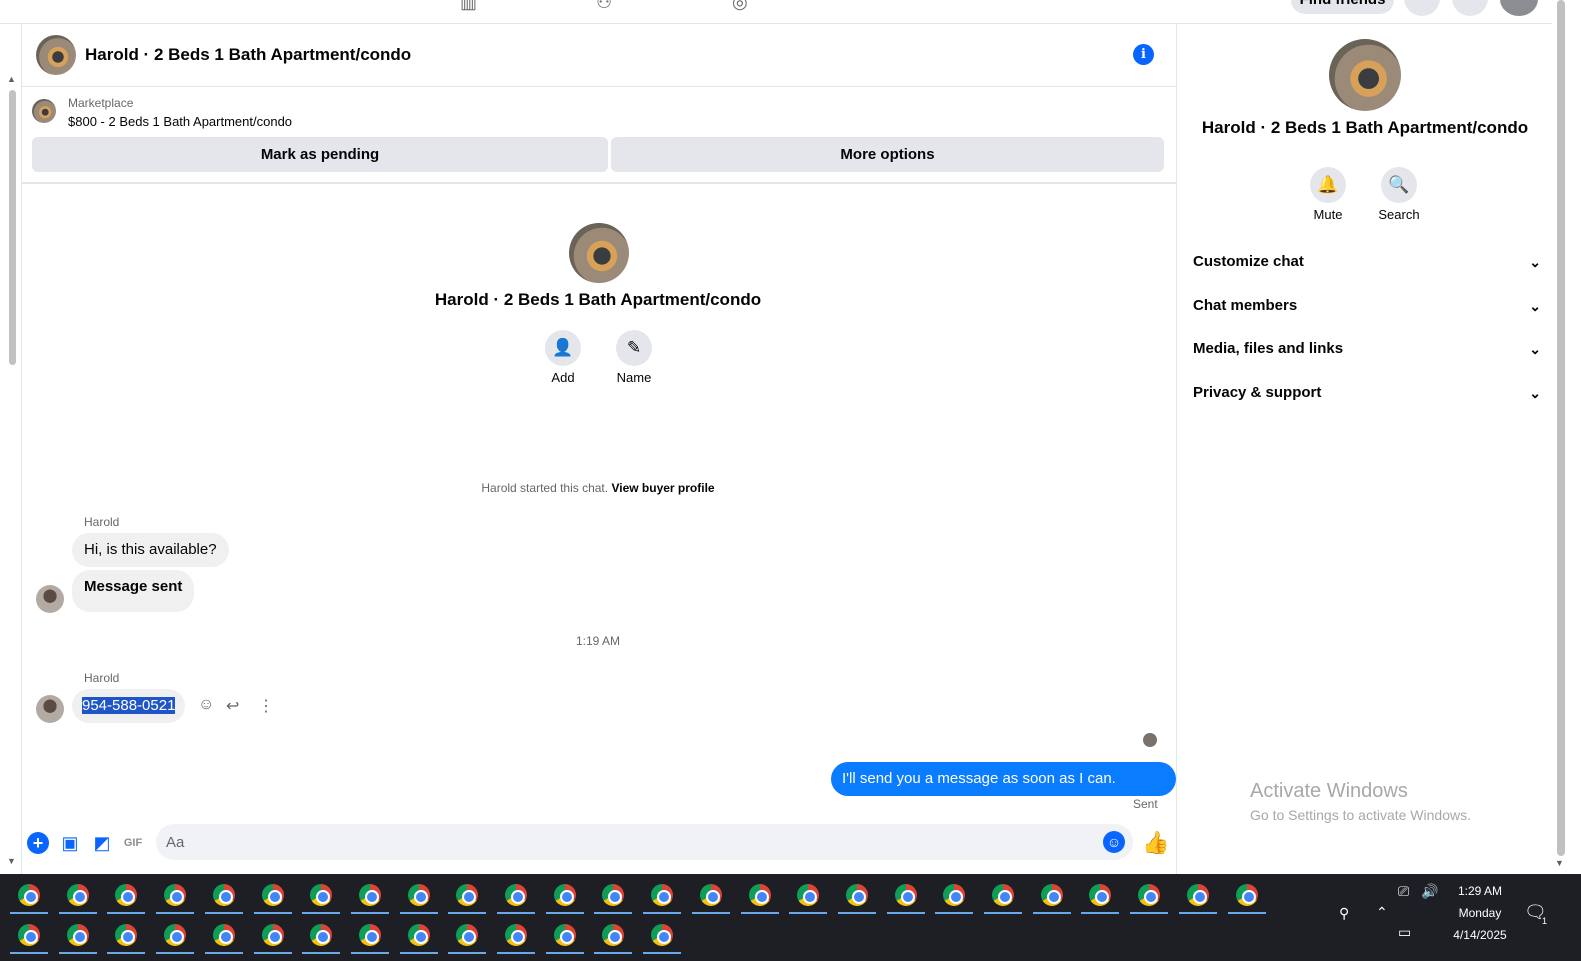  I want to click on chrome-icon, so click(272, 935).